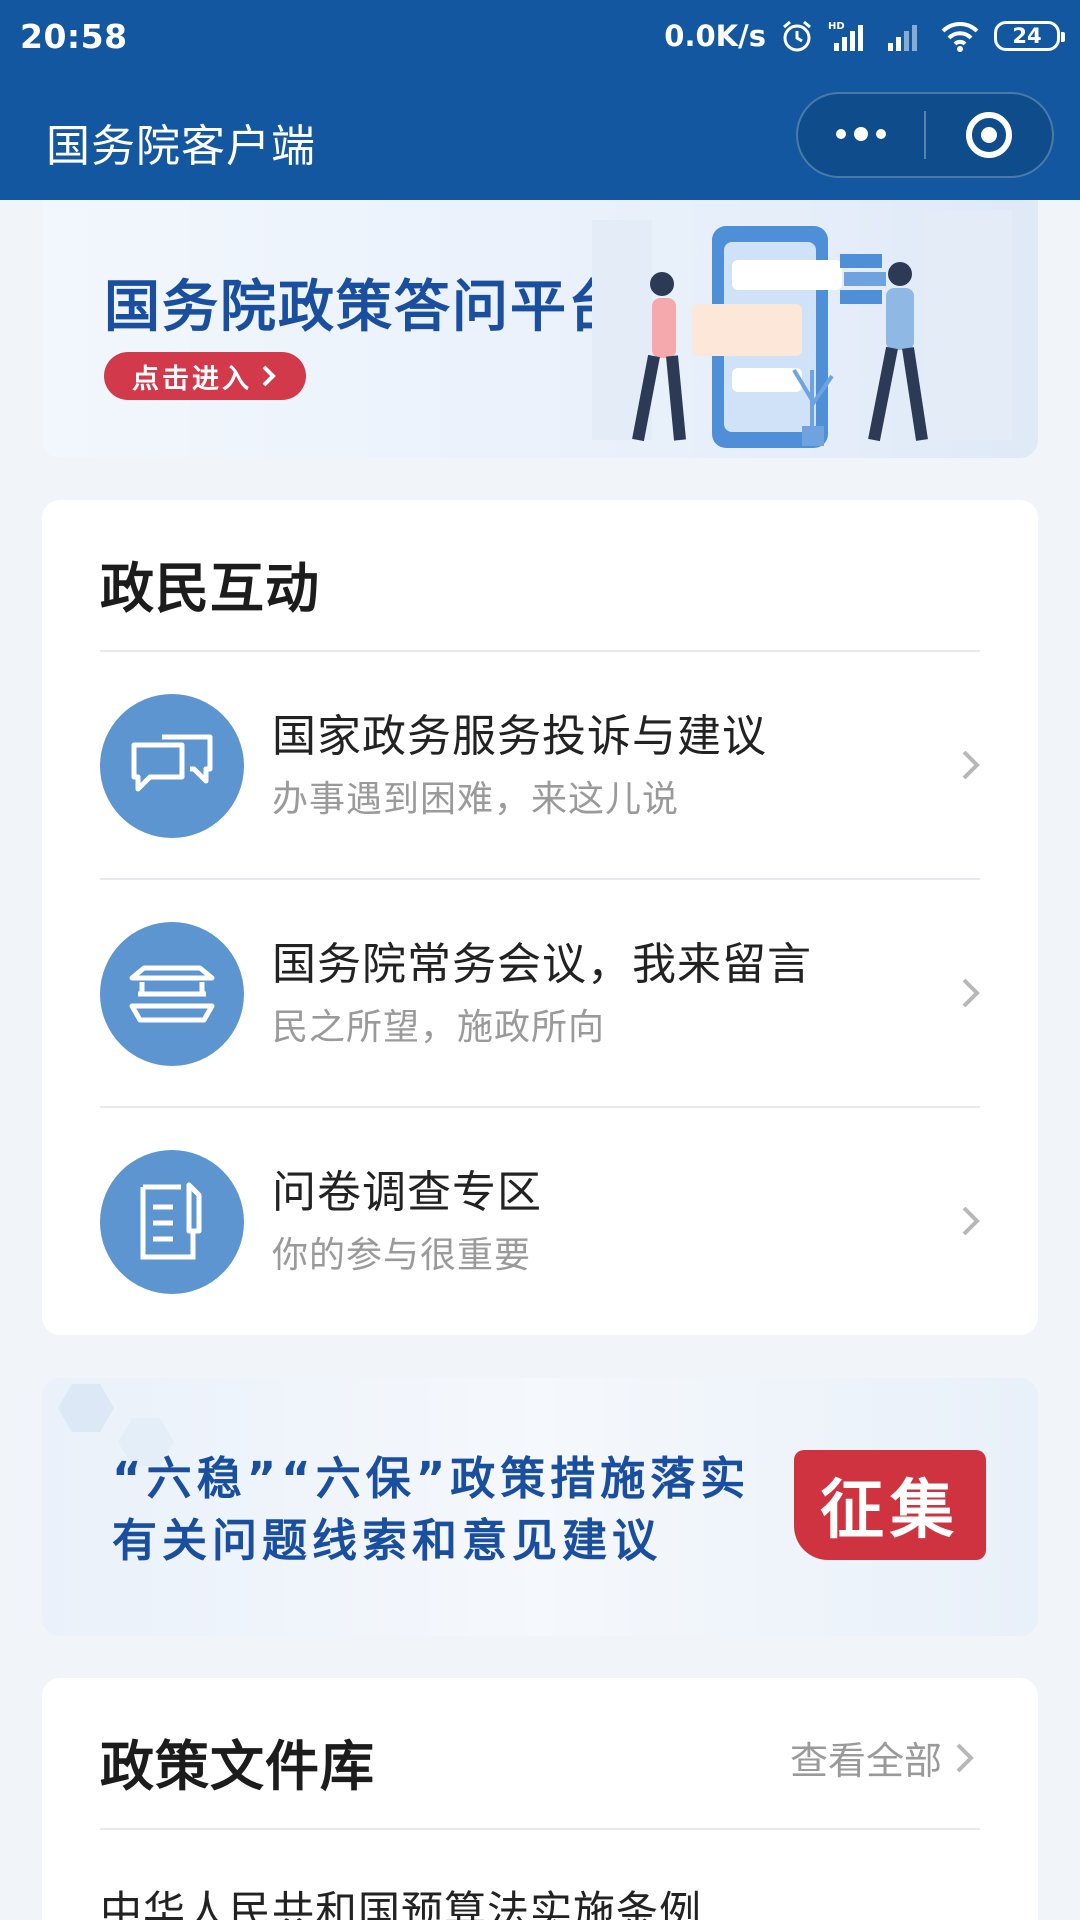  Describe the element at coordinates (476, 799) in the screenshot. I see `item-subtitle: 办事遇到困难，来这儿说` at that location.